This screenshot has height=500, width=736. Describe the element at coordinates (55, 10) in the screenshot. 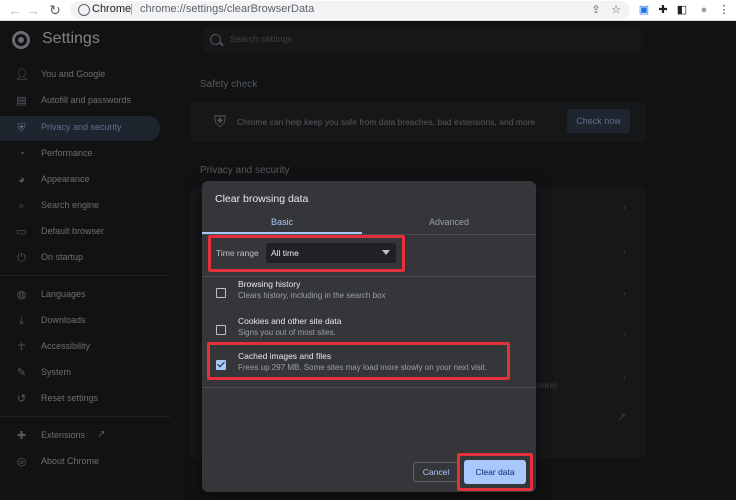

I see `reload-icon: ↻` at that location.